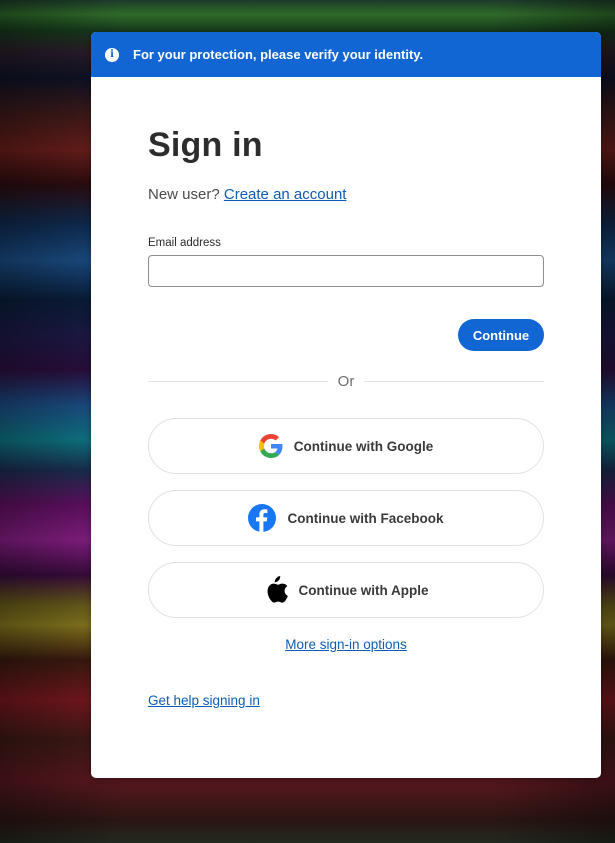 The width and height of the screenshot is (615, 843). What do you see at coordinates (346, 271) in the screenshot?
I see `email-field` at bounding box center [346, 271].